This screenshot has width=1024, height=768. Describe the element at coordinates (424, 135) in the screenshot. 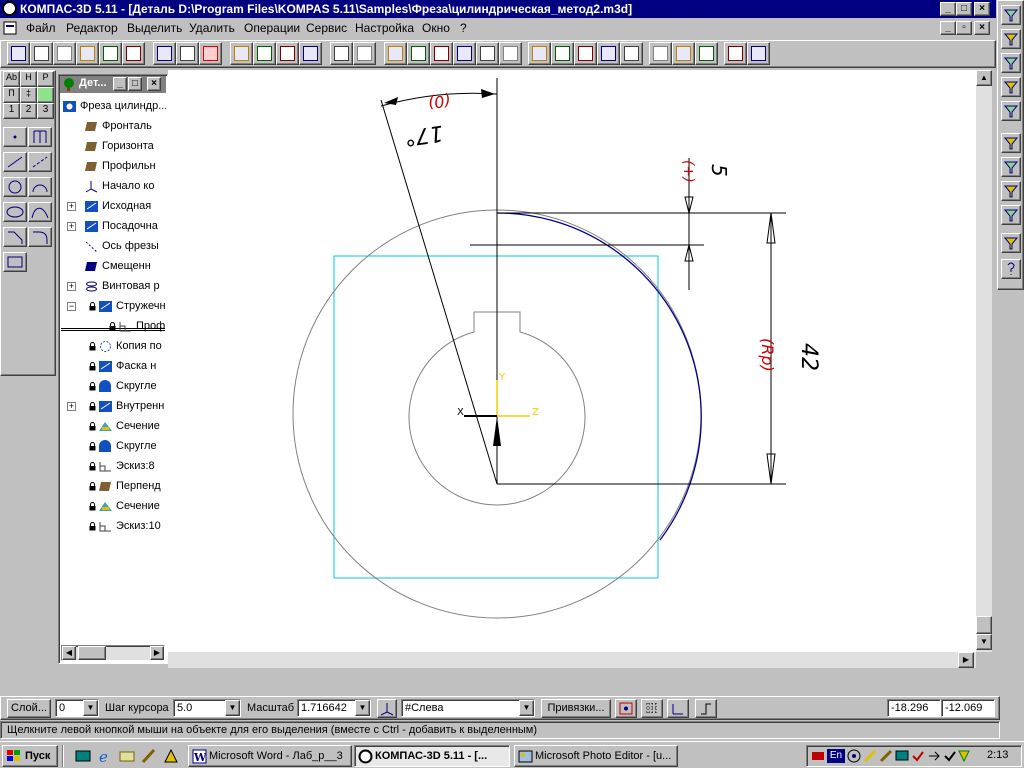

I see `dim-angle-text: 17°` at that location.